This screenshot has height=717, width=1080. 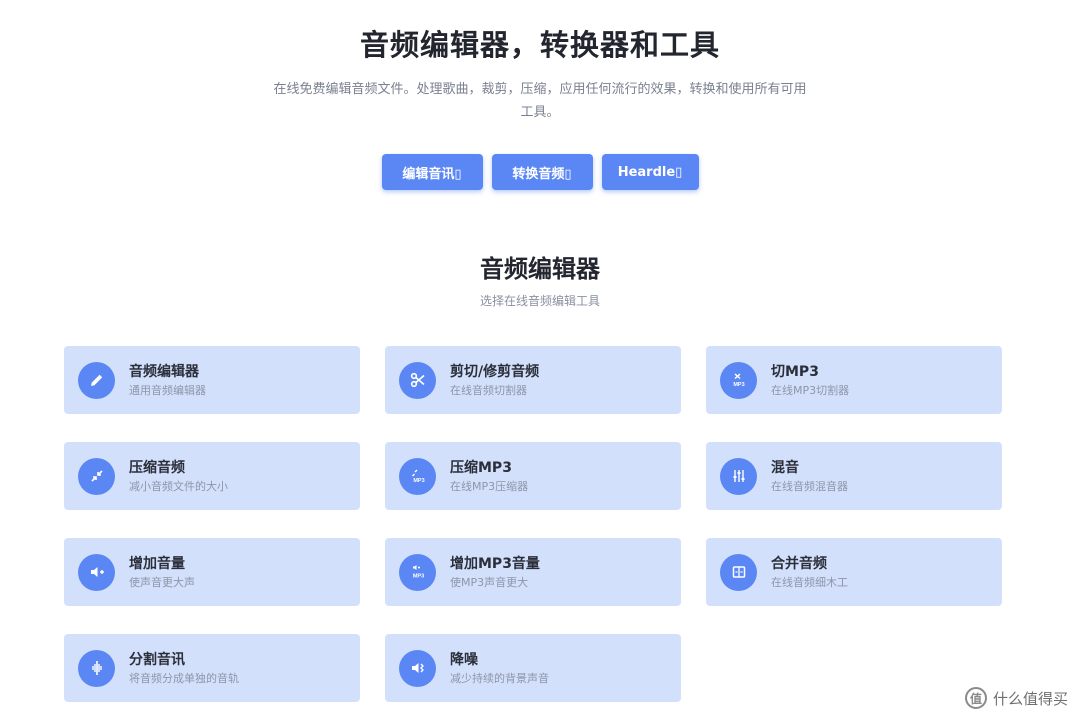 I want to click on scissors-icon, so click(x=417, y=380).